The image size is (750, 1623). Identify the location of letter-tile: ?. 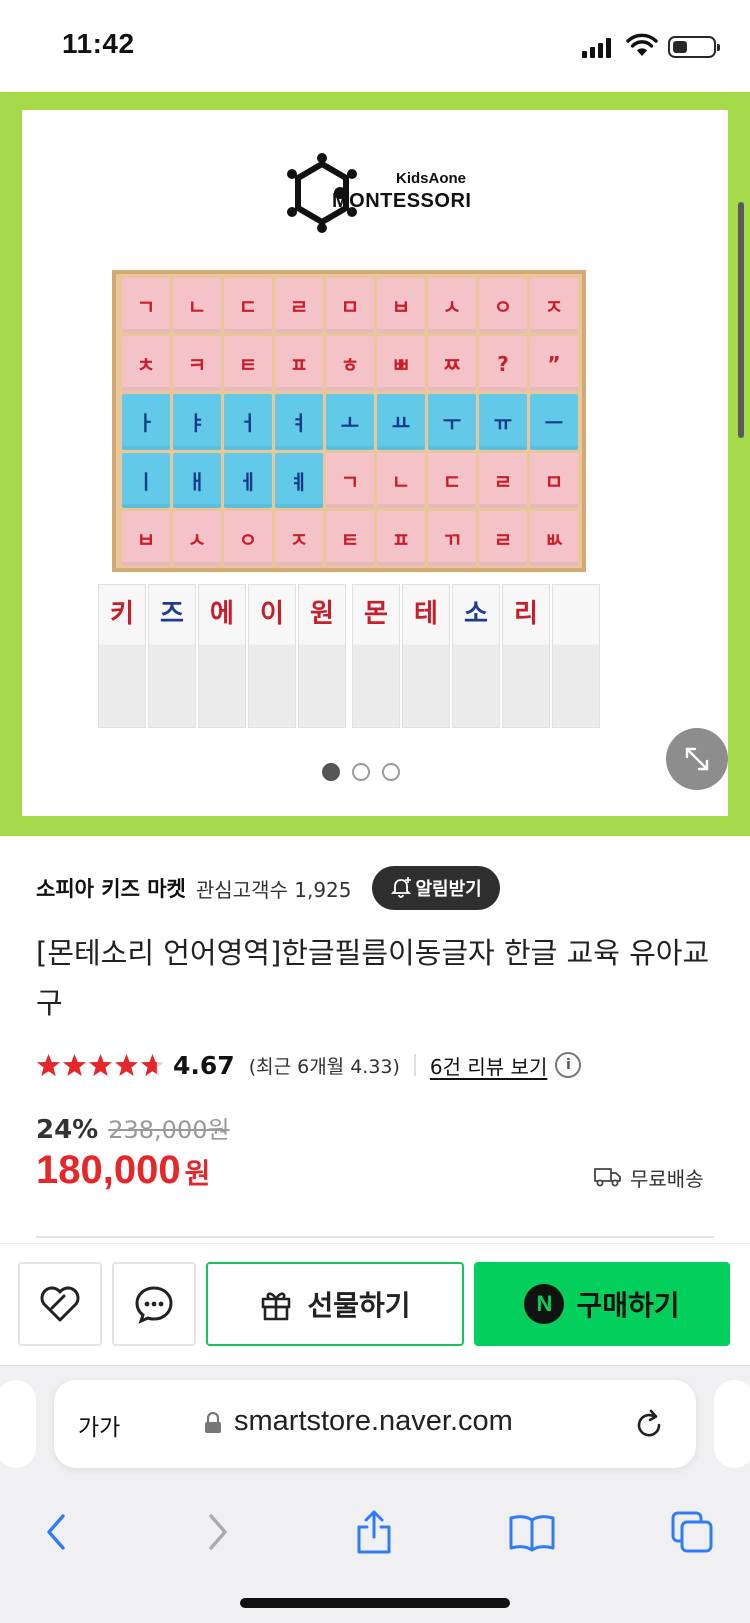
(503, 364).